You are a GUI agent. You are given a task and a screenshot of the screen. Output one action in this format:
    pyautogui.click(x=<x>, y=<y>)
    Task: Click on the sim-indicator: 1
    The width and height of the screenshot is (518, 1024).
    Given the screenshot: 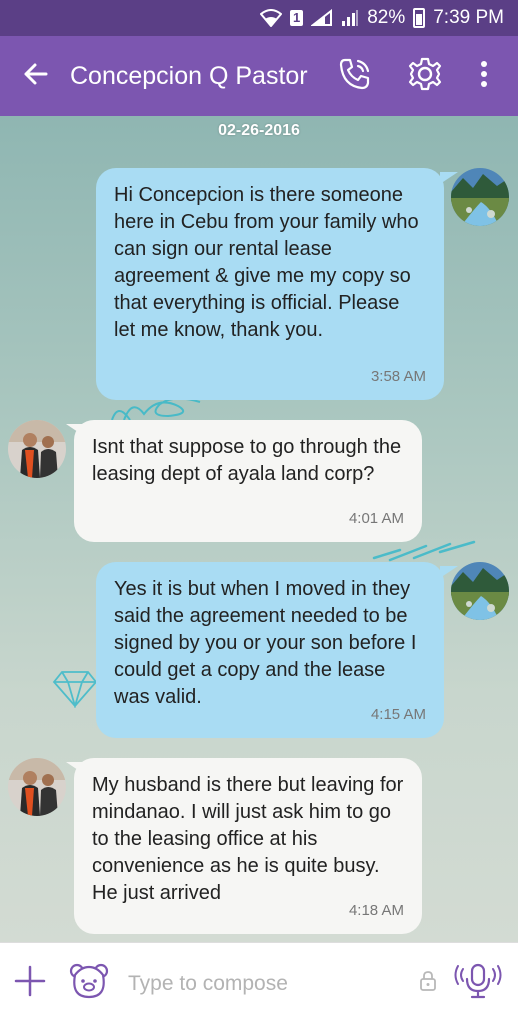 What is the action you would take?
    pyautogui.click(x=296, y=18)
    